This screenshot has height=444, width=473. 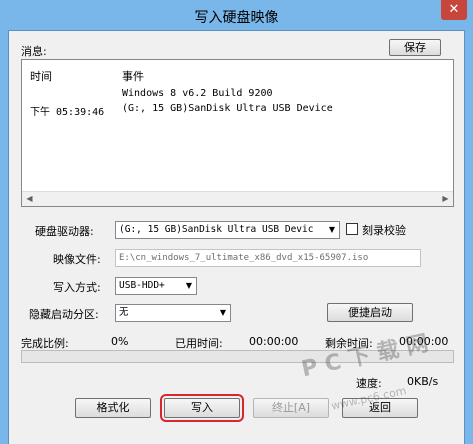 I want to click on hidden-partition-select: 无 ▼, so click(x=173, y=313).